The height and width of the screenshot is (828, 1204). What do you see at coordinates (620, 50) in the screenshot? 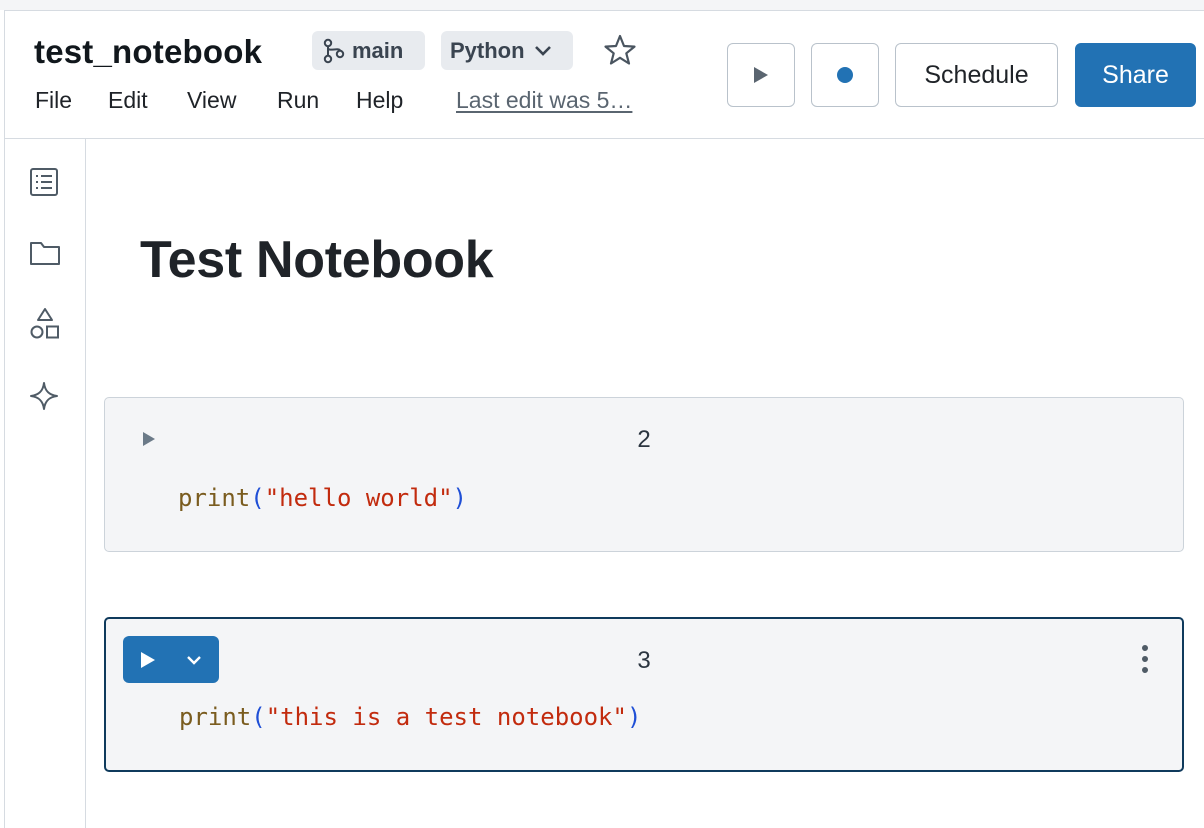
I see `star-icon` at bounding box center [620, 50].